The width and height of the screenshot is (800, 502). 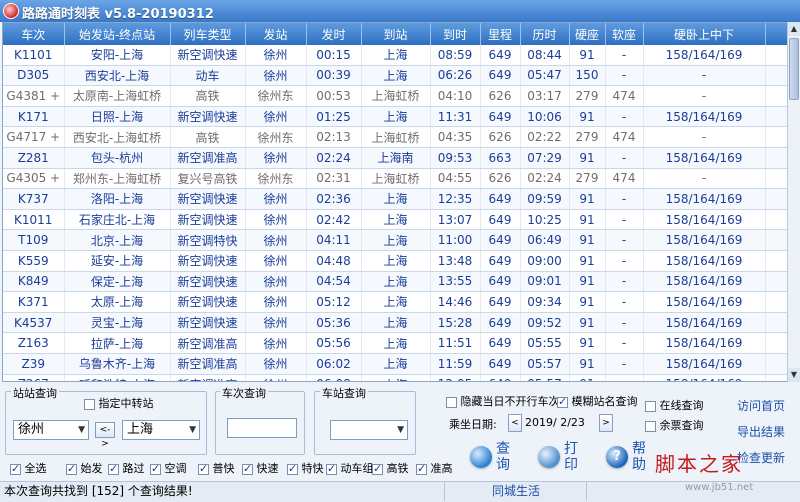 What do you see at coordinates (719, 487) in the screenshot?
I see `watermark-url: www.jb51.net` at bounding box center [719, 487].